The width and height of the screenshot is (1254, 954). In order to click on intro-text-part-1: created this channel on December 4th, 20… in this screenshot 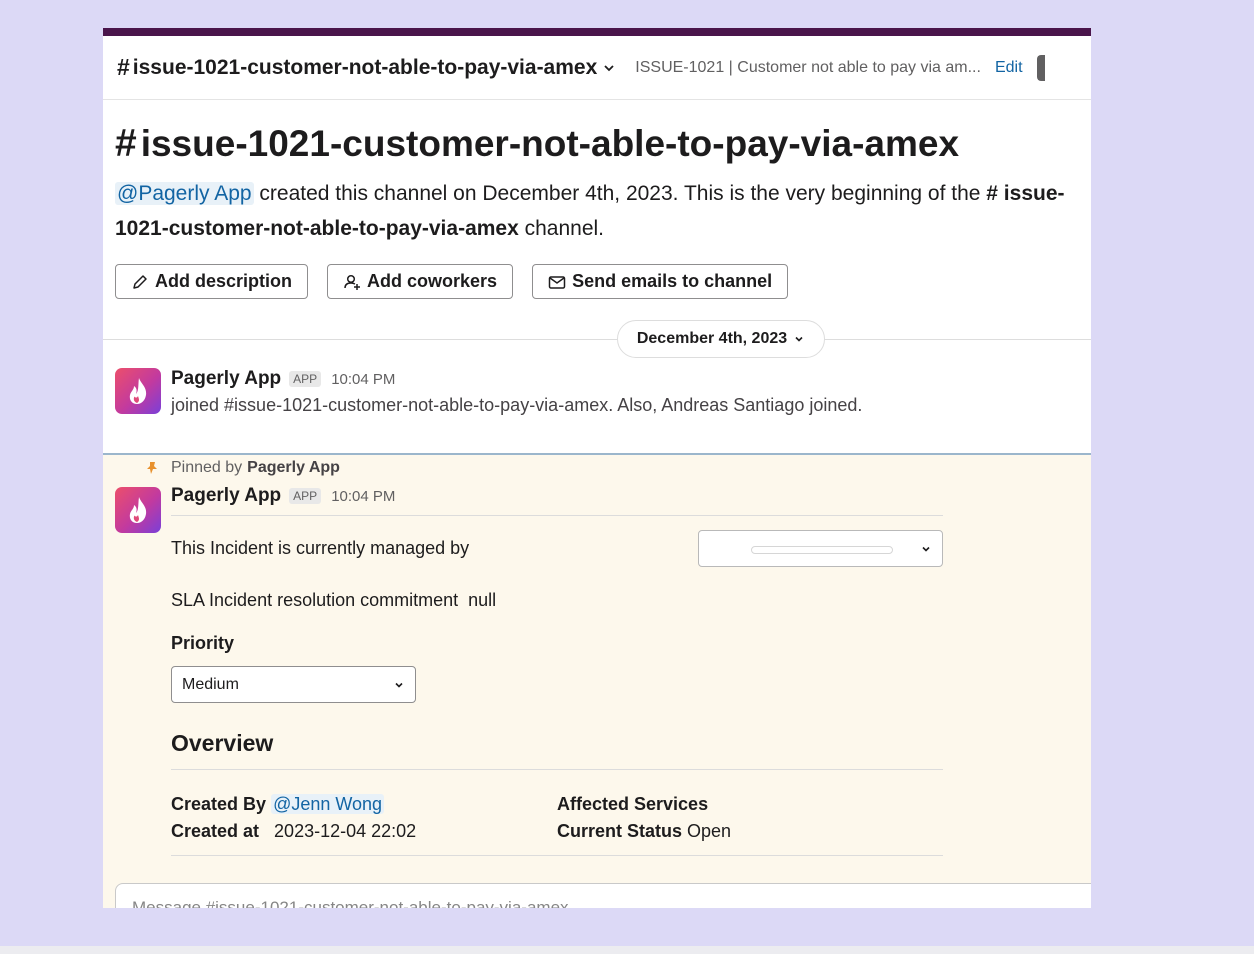, I will do `click(620, 193)`.